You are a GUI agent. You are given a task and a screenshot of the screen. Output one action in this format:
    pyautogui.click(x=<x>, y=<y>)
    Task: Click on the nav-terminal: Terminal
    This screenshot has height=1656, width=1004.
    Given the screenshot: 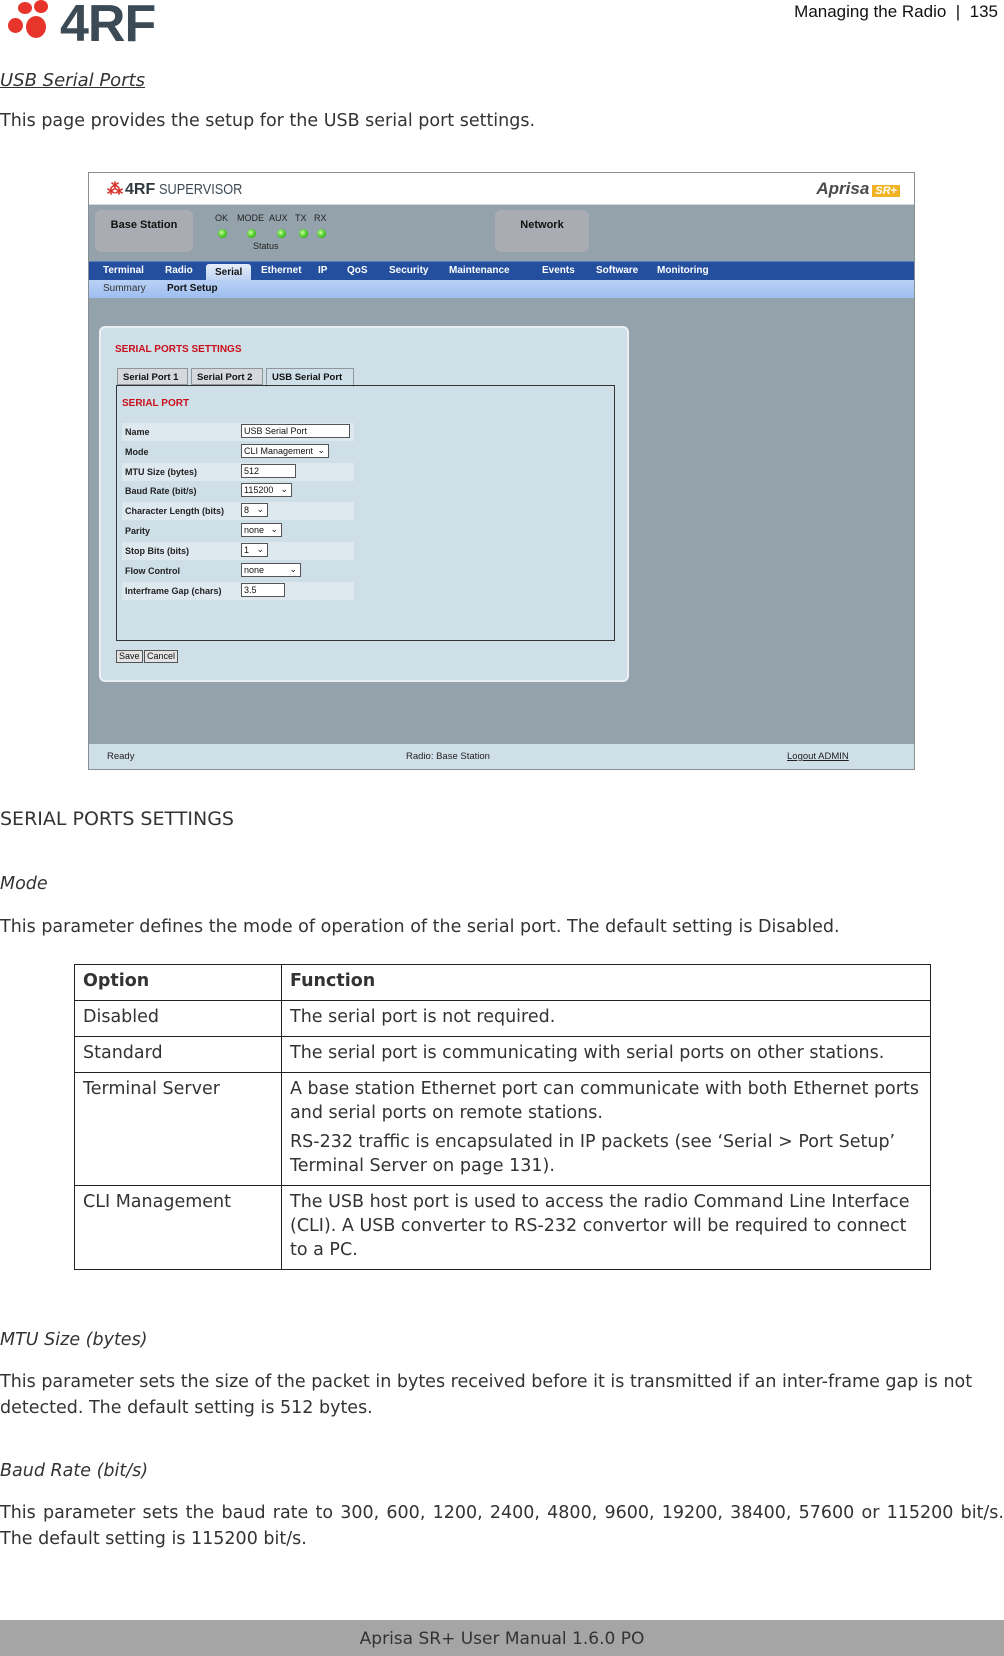 What is the action you would take?
    pyautogui.click(x=123, y=270)
    